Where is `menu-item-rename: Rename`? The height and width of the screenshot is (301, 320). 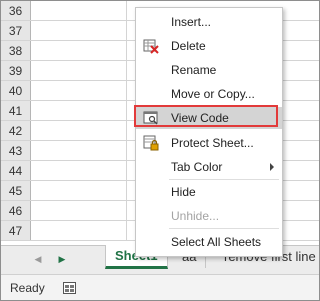
menu-item-rename: Rename is located at coordinates (209, 70).